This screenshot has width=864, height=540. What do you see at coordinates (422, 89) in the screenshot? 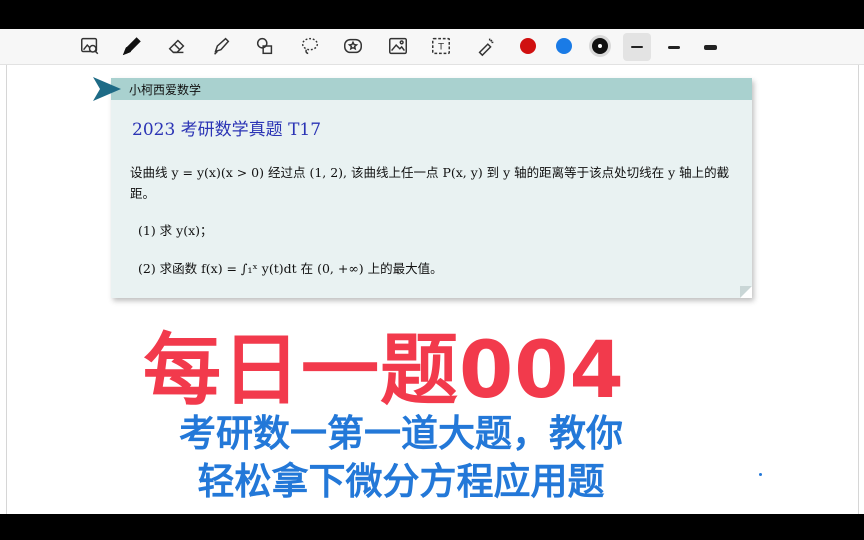
I see `card-header: 小柯西爱数学` at bounding box center [422, 89].